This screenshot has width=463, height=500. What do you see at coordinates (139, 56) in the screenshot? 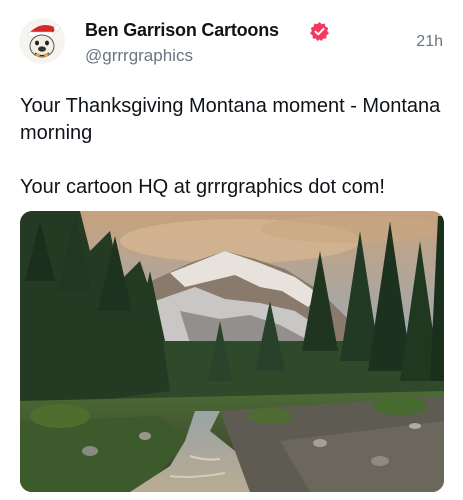
I see `author-handle: @grrrgraphics` at bounding box center [139, 56].